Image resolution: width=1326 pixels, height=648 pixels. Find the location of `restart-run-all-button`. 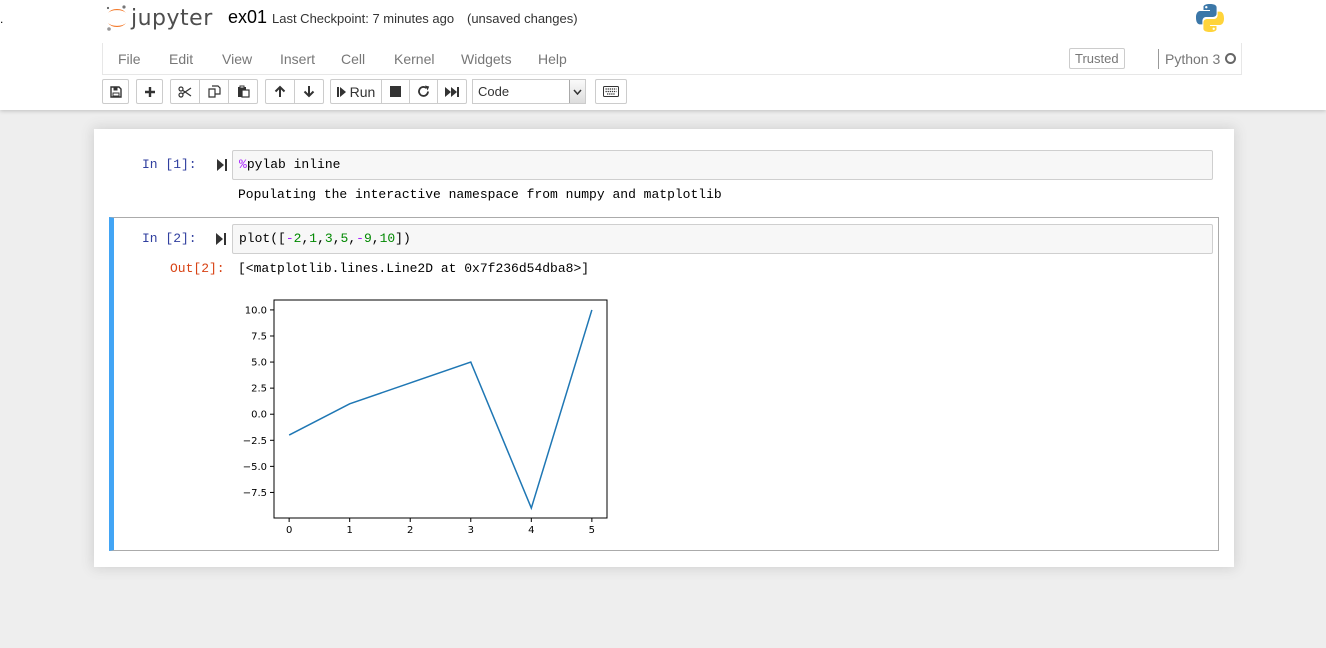

restart-run-all-button is located at coordinates (452, 91).